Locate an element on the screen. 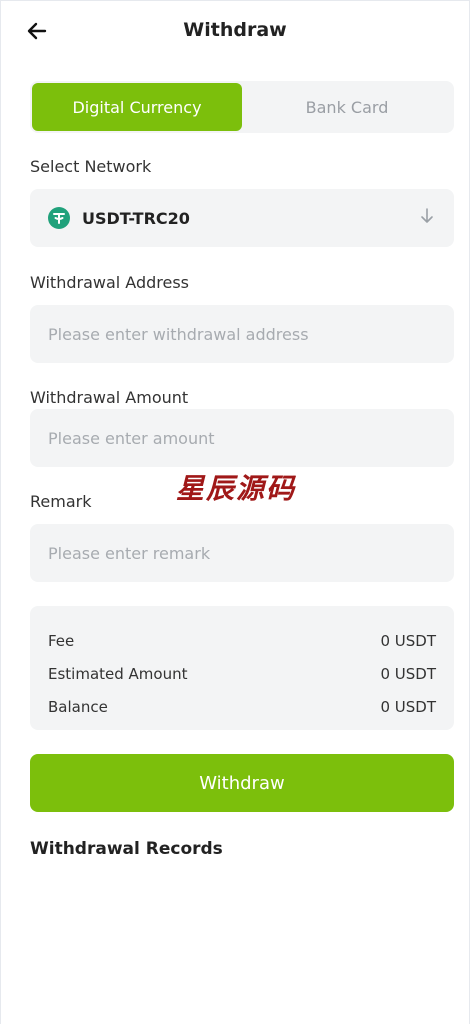 Image resolution: width=476 pixels, height=1024 pixels. fee-row: Fee 0 USDT is located at coordinates (242, 640).